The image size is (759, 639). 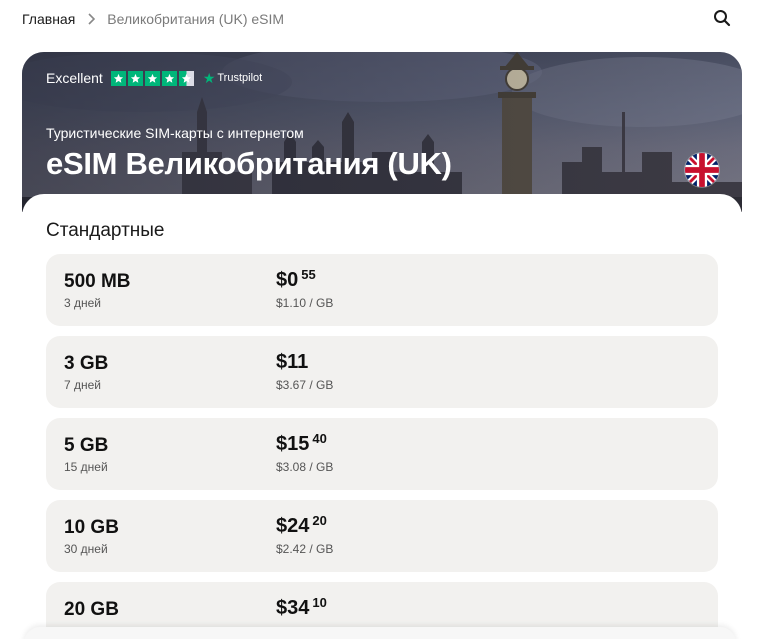 What do you see at coordinates (91, 609) in the screenshot?
I see `plan-data-size: 20 GB` at bounding box center [91, 609].